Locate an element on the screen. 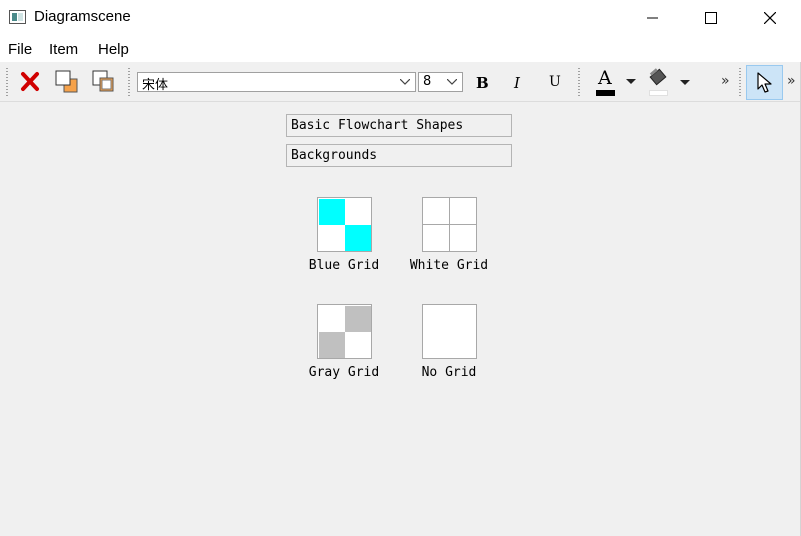  white-grid-label: White Grid is located at coordinates (449, 265).